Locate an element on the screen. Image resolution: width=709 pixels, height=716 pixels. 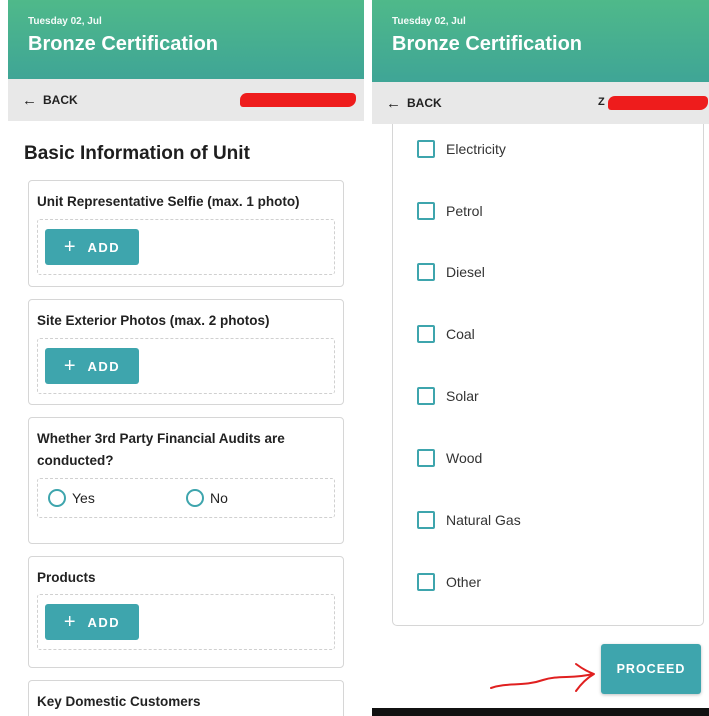
add-selfie-button: + ADD is located at coordinates (92, 247).